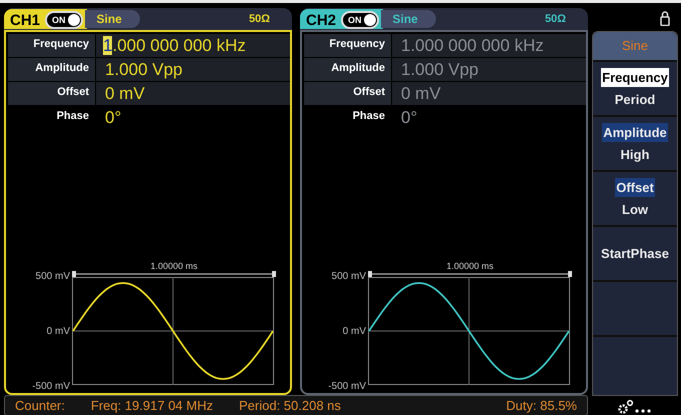  I want to click on counter-reading: Period: 50.208 ns, so click(290, 405).